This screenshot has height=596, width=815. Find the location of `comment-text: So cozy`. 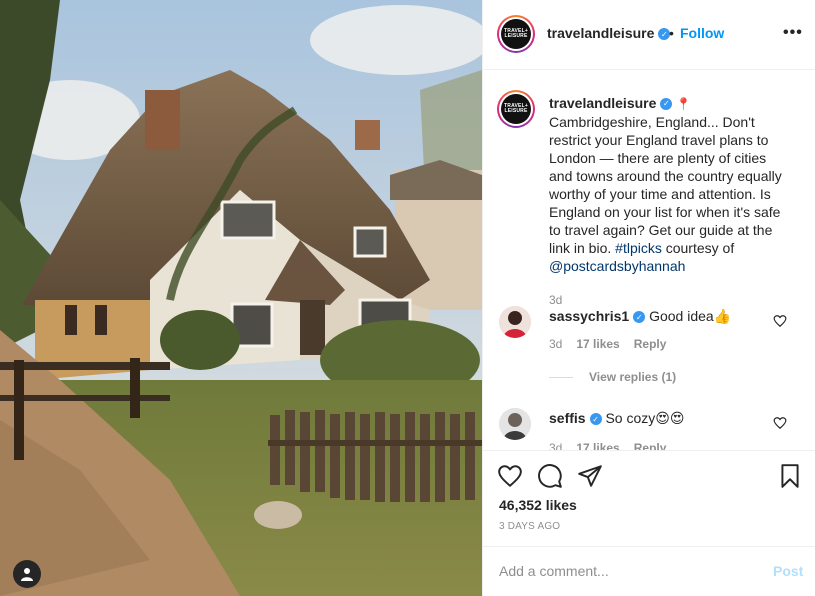

comment-text: So cozy is located at coordinates (630, 418).